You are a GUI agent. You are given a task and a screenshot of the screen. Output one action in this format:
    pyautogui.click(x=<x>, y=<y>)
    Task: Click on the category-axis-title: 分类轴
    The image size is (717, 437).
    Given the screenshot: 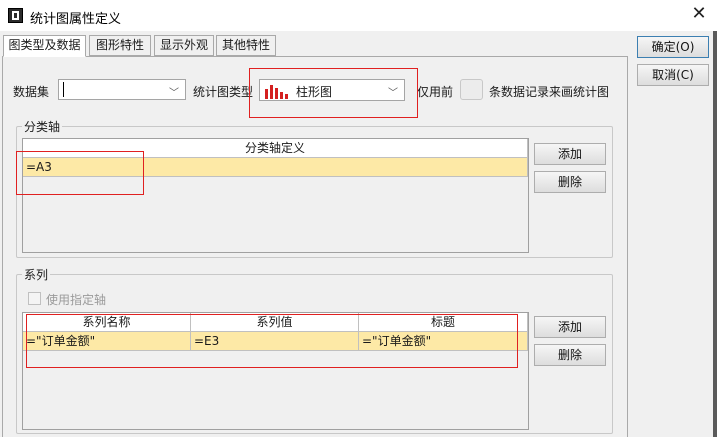 What is the action you would take?
    pyautogui.click(x=42, y=126)
    